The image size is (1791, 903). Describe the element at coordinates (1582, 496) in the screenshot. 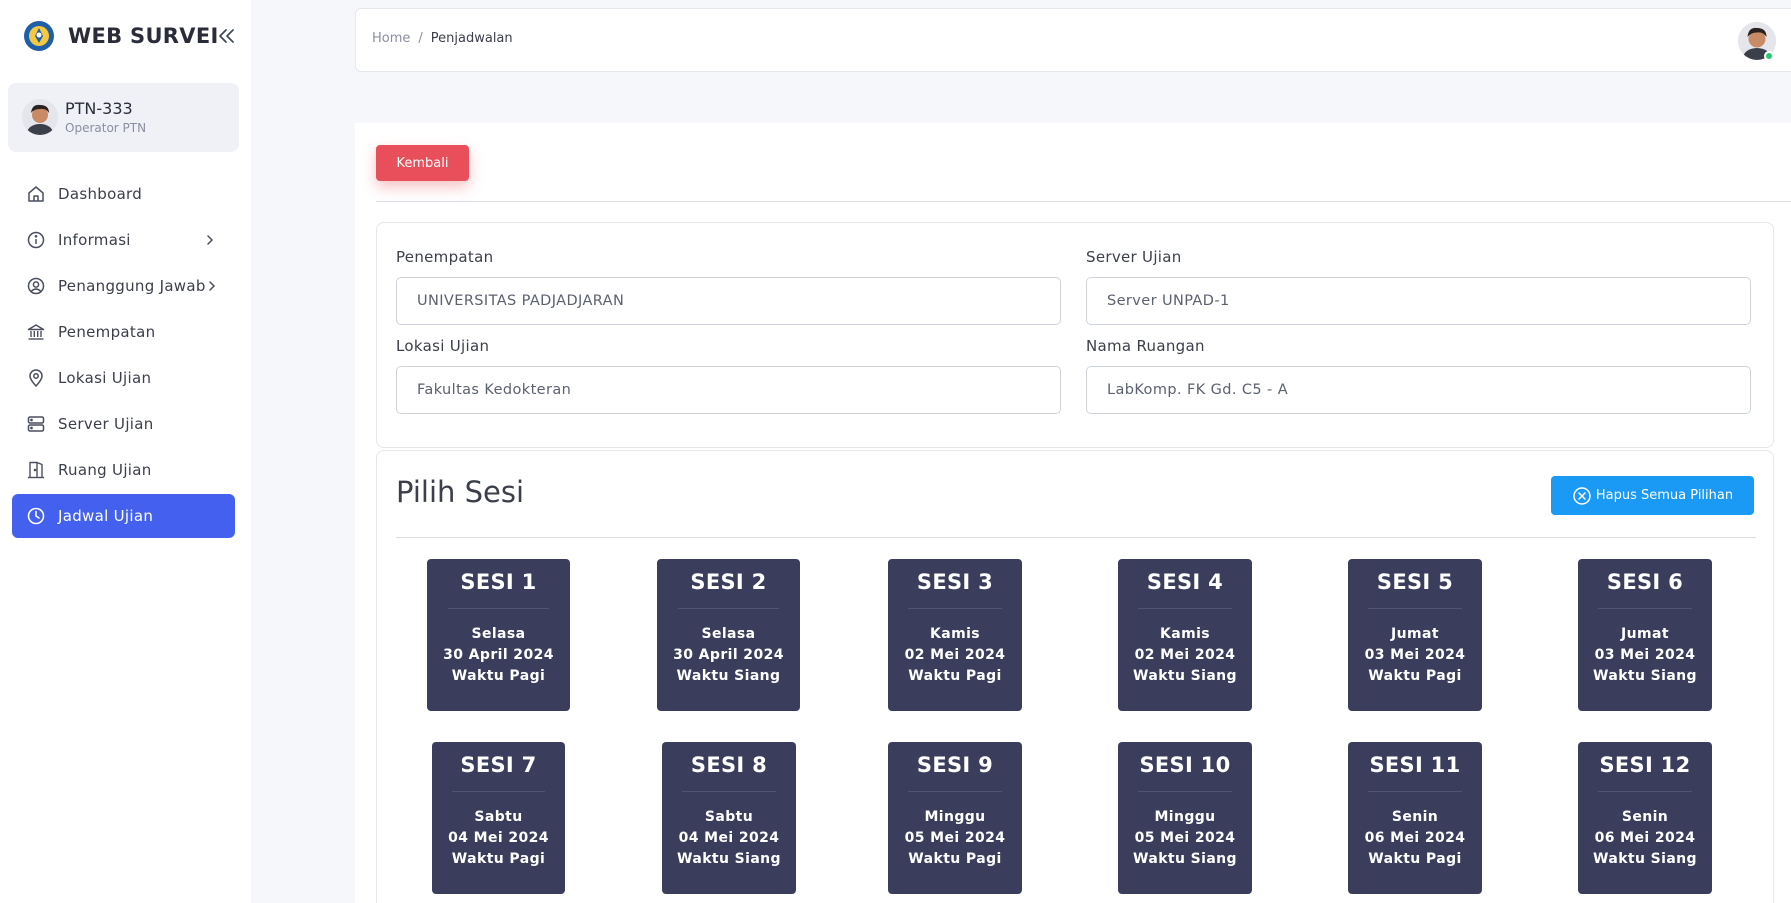

I see `close-circle-icon` at that location.